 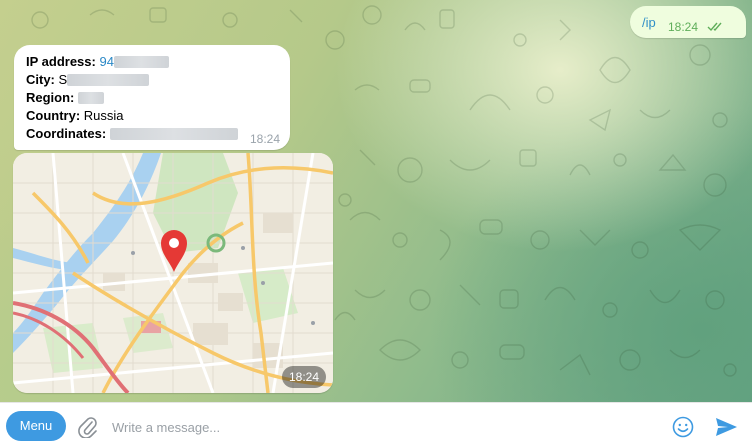 I want to click on region-row: Region:, so click(x=65, y=97).